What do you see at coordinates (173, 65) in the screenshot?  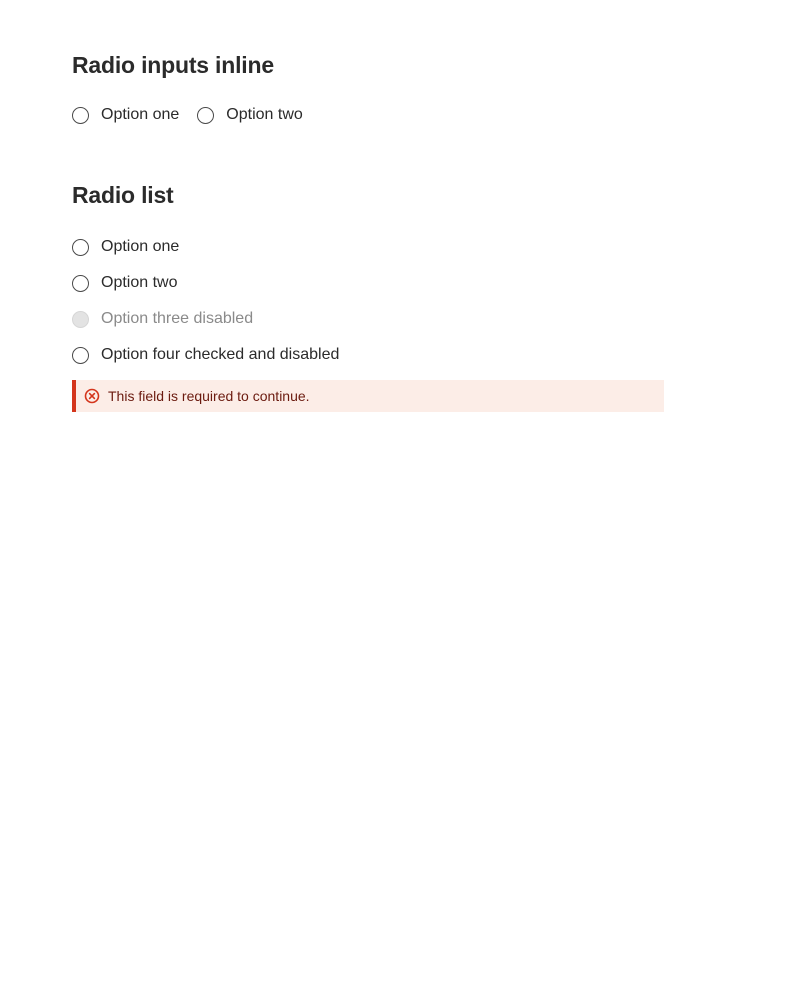 I see `radio-inline-heading: Radio inputs inline` at bounding box center [173, 65].